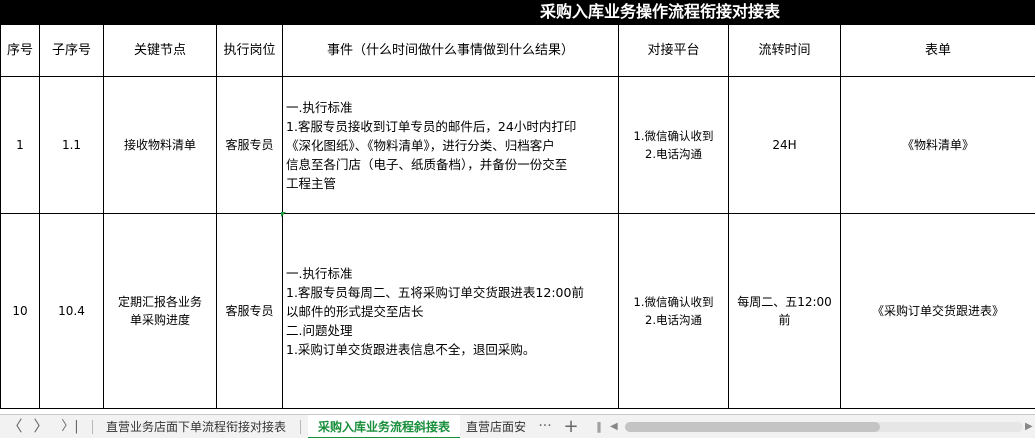  I want to click on cell-line: 每周二、五12:00, so click(784, 302).